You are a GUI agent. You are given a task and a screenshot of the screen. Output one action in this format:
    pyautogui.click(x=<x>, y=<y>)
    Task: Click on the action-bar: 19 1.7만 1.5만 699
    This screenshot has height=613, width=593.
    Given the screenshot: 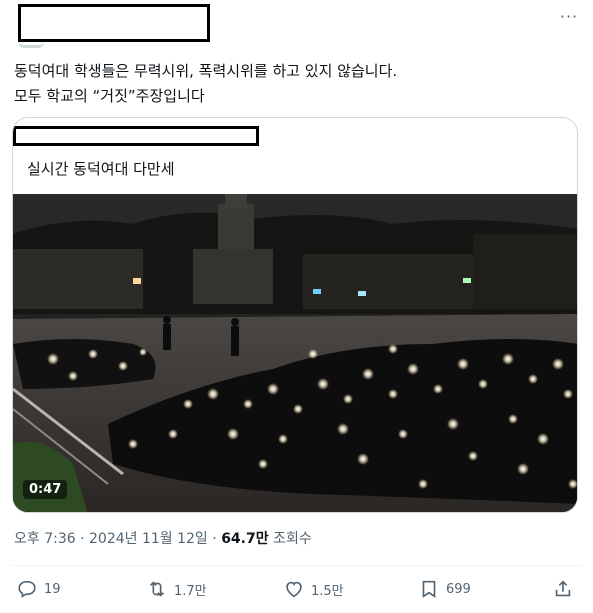 What is the action you would take?
    pyautogui.click(x=296, y=591)
    